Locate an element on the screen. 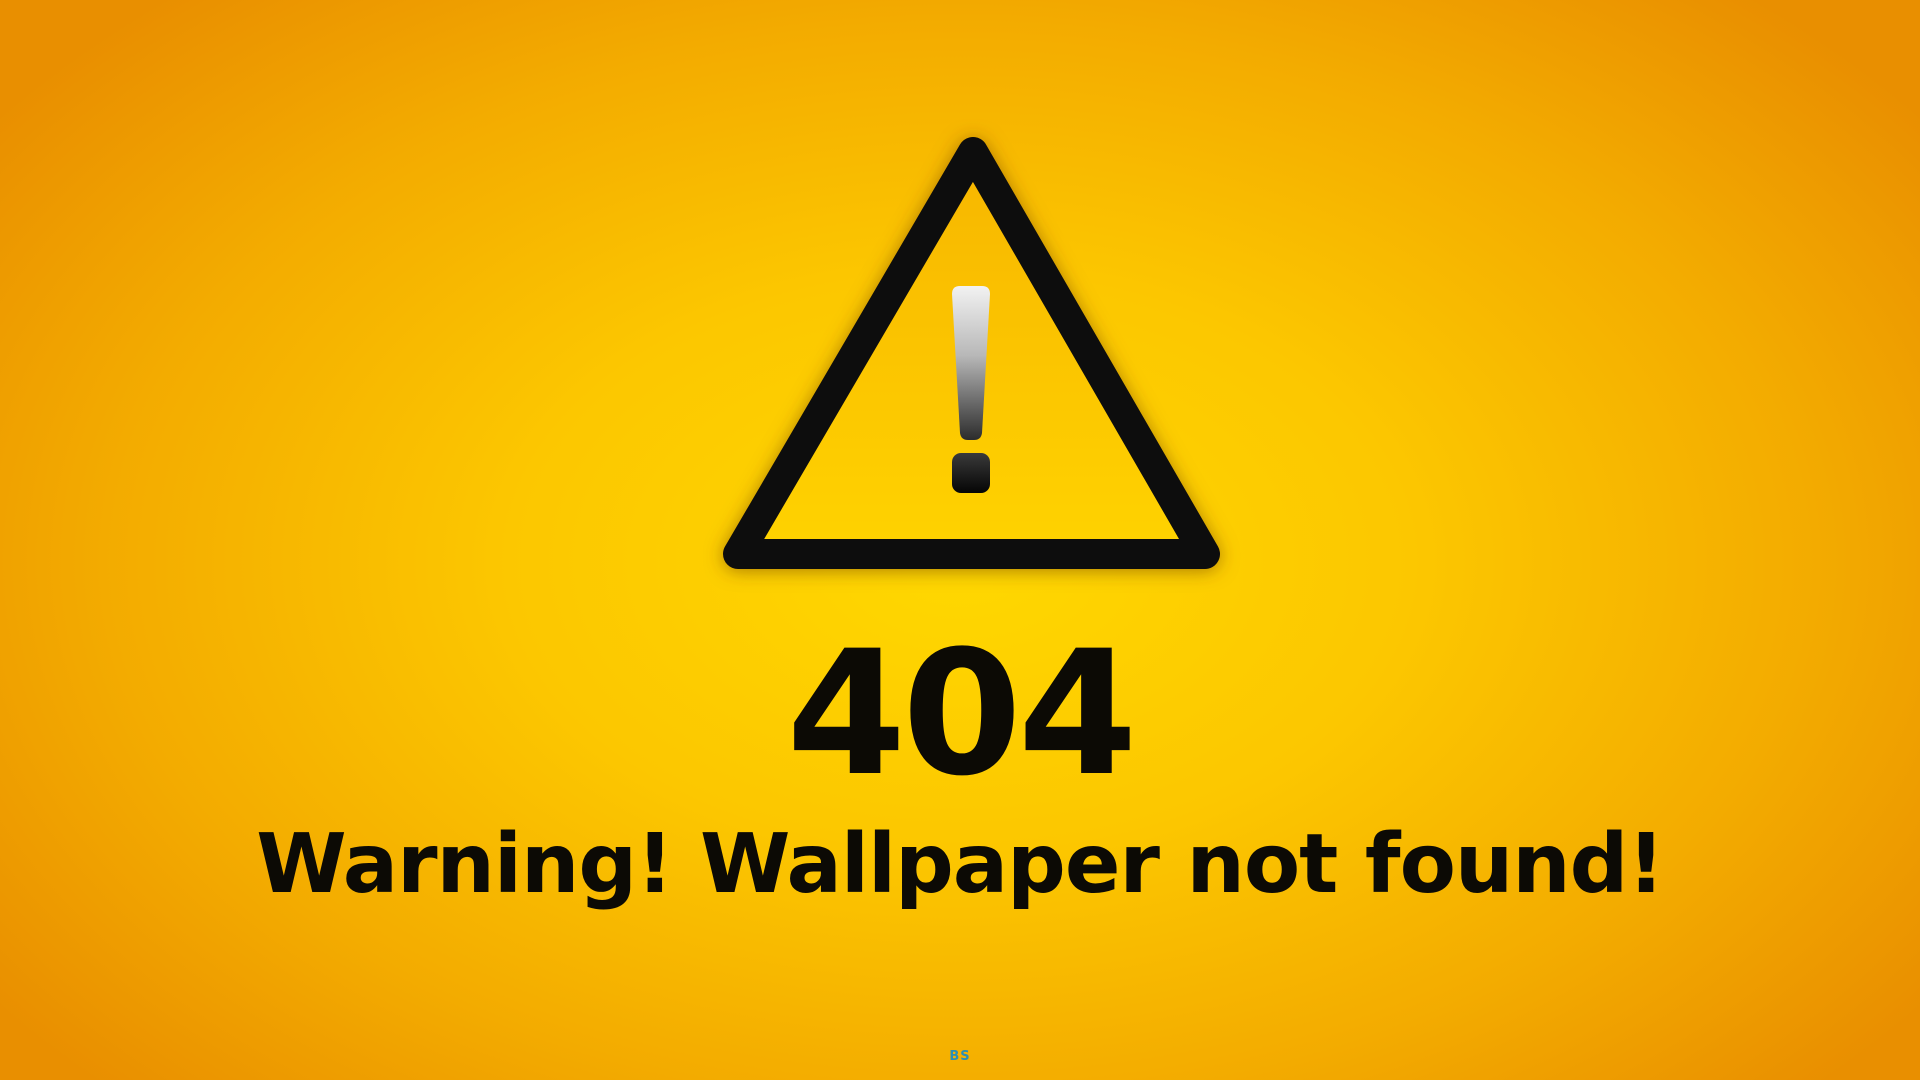 Image resolution: width=1920 pixels, height=1080 pixels. watermark-logo: BS is located at coordinates (960, 1056).